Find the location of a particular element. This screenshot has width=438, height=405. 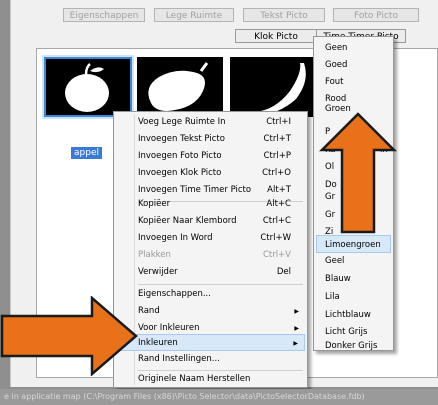

picto-pear is located at coordinates (180, 87).